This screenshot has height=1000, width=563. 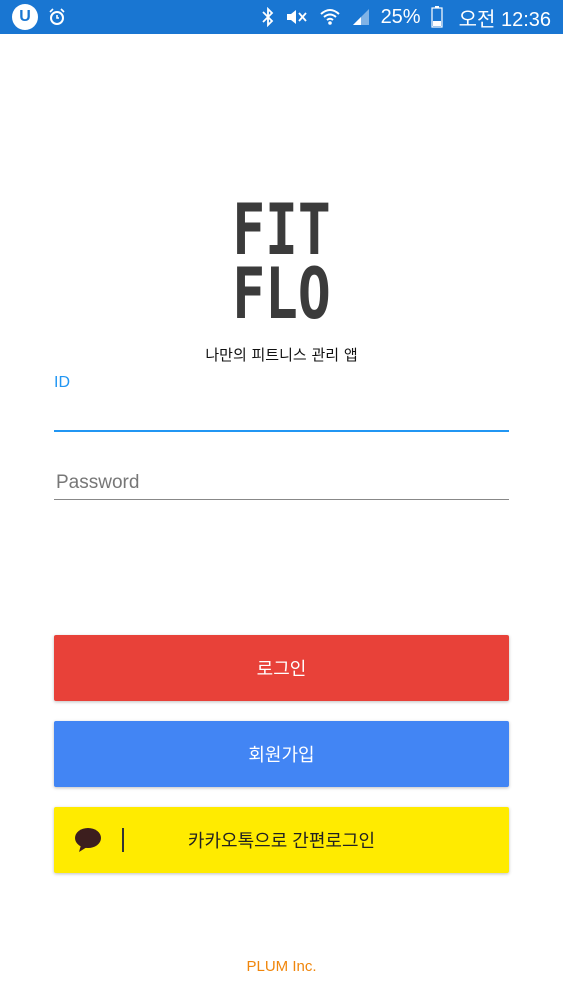 I want to click on signup-button-label: 회원가입, so click(x=281, y=755).